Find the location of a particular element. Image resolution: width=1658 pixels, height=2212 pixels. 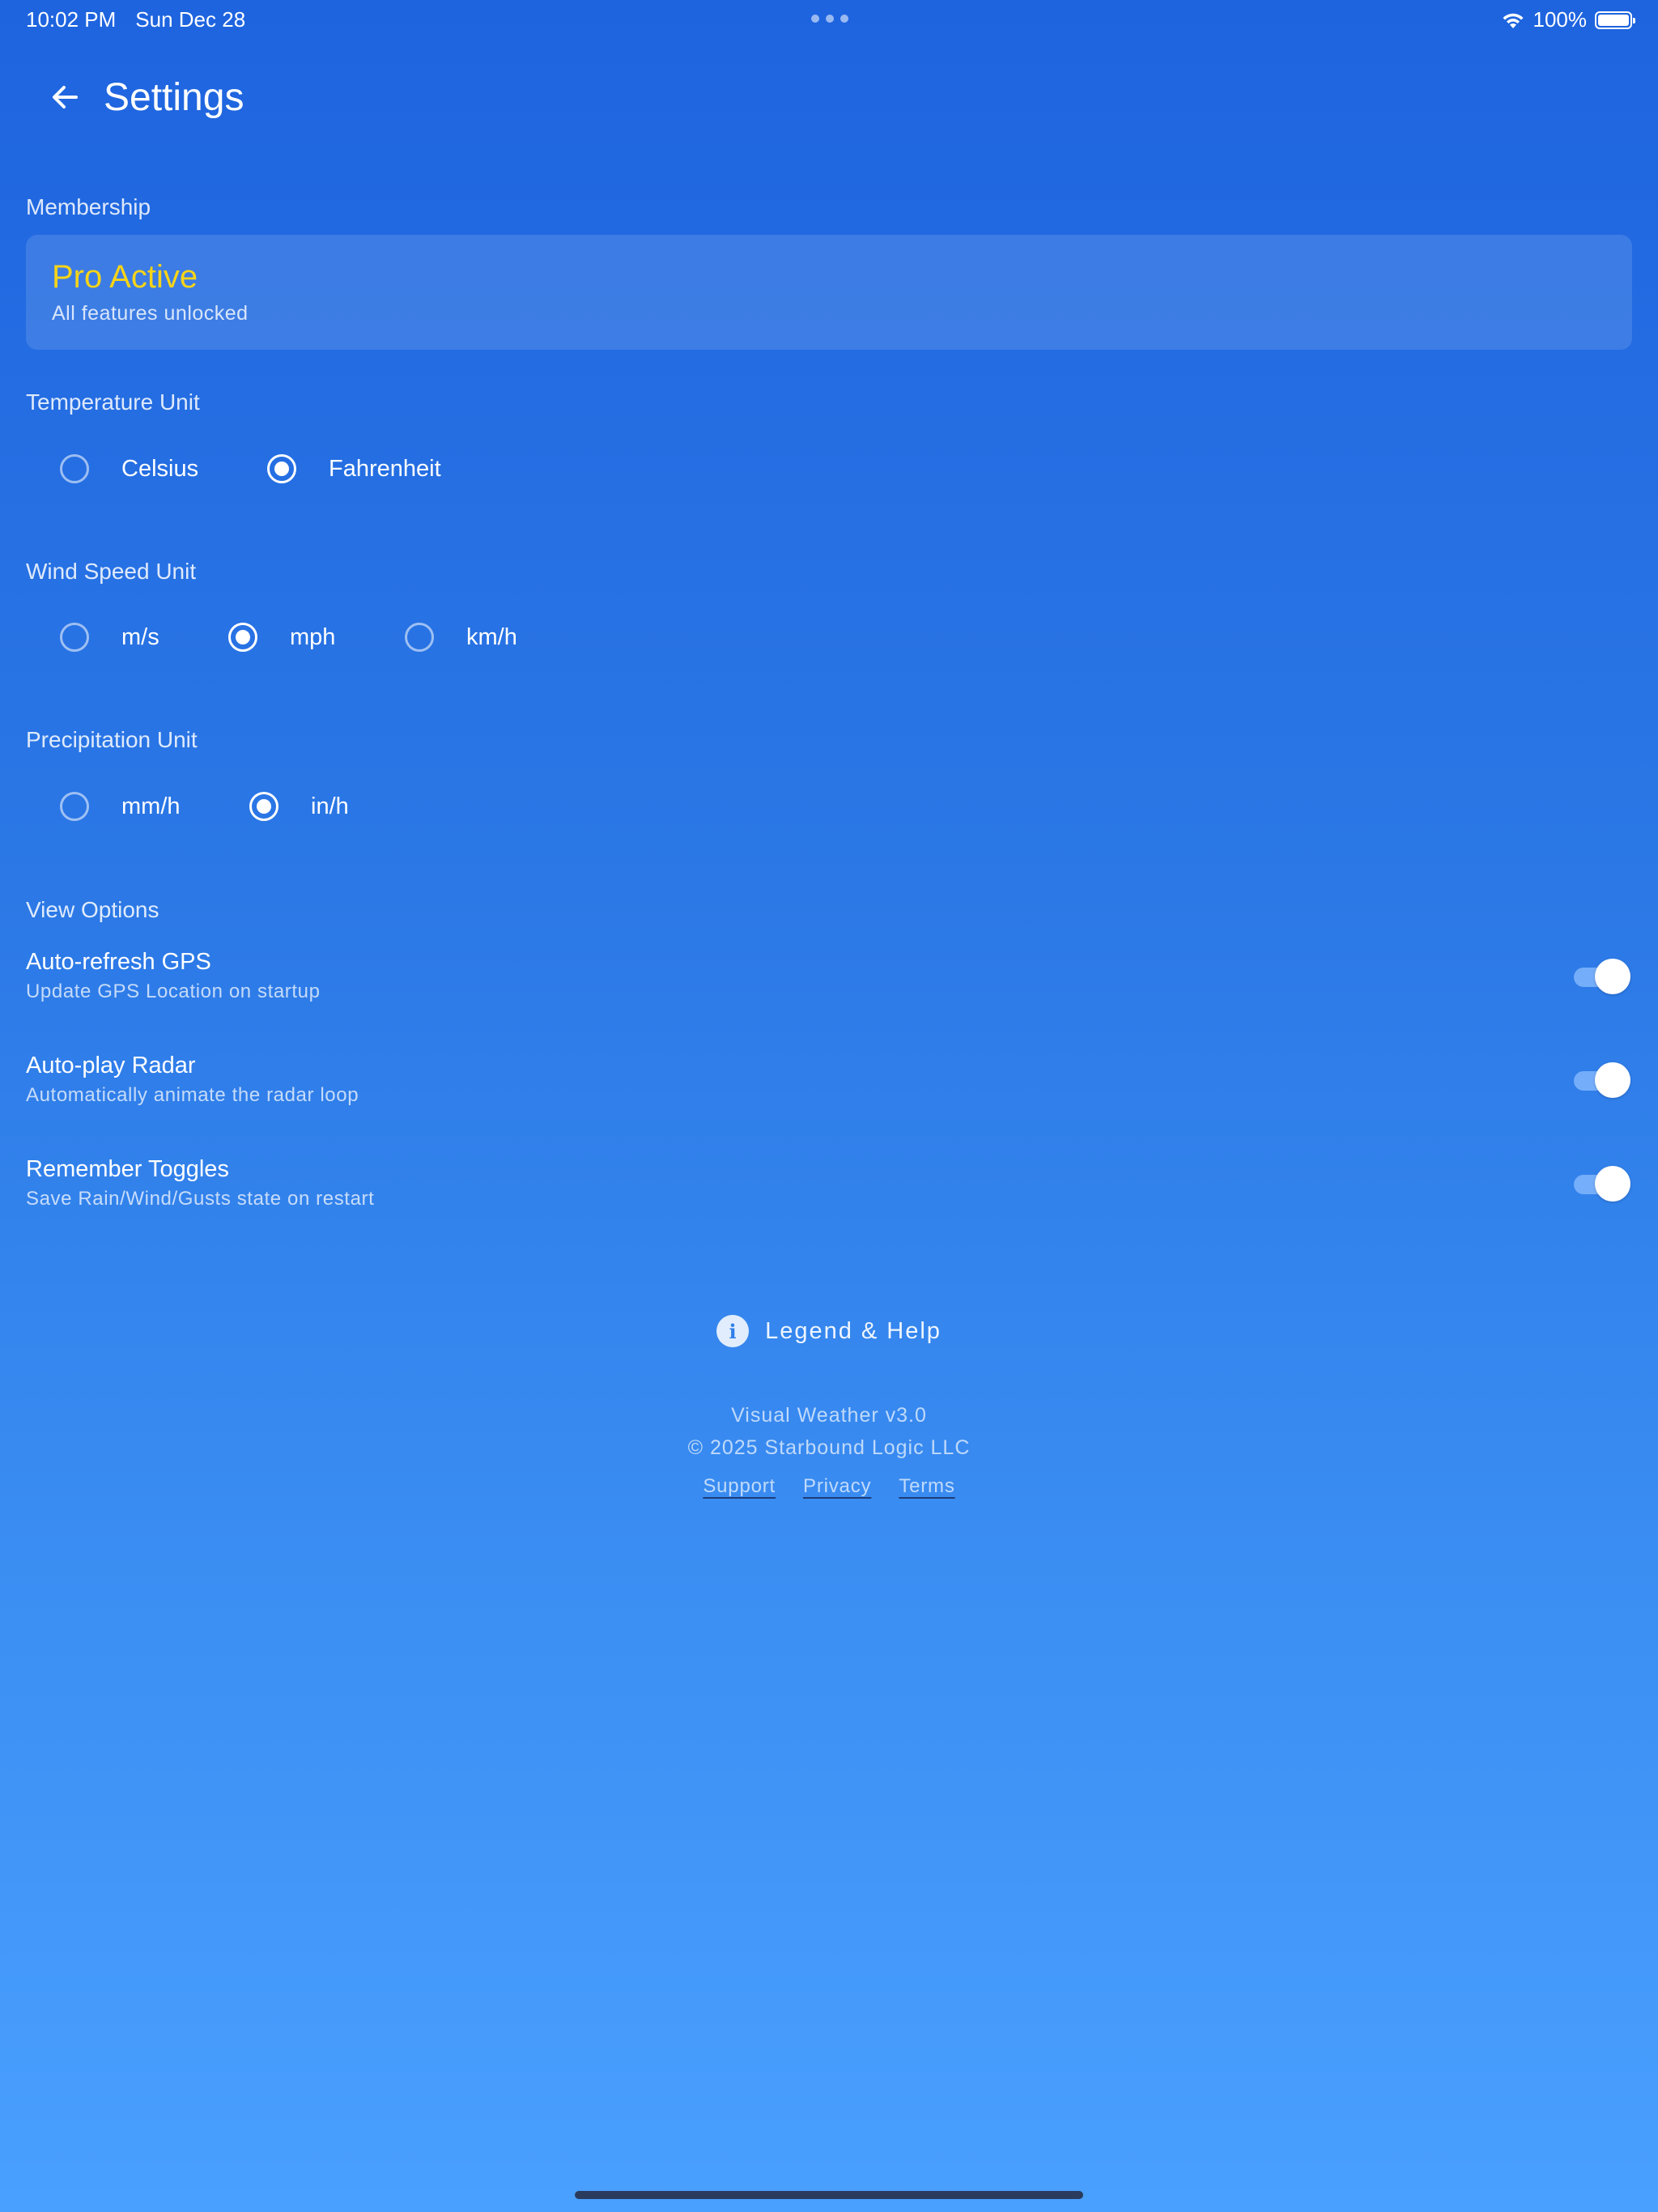

auto-play-radar-switch is located at coordinates (1603, 1080).